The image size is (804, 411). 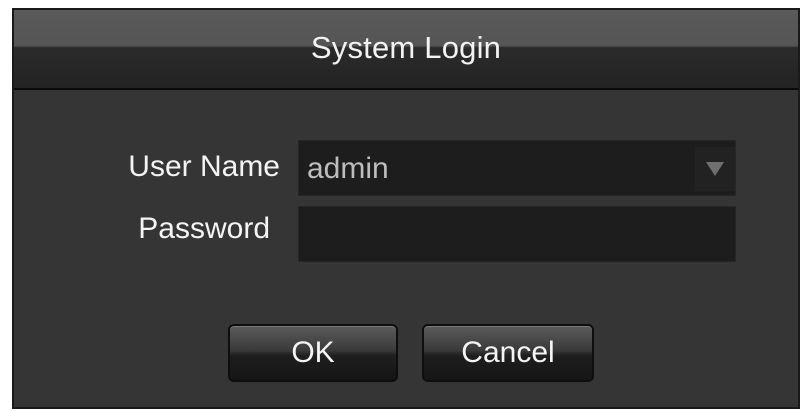 I want to click on password-field, so click(x=517, y=234).